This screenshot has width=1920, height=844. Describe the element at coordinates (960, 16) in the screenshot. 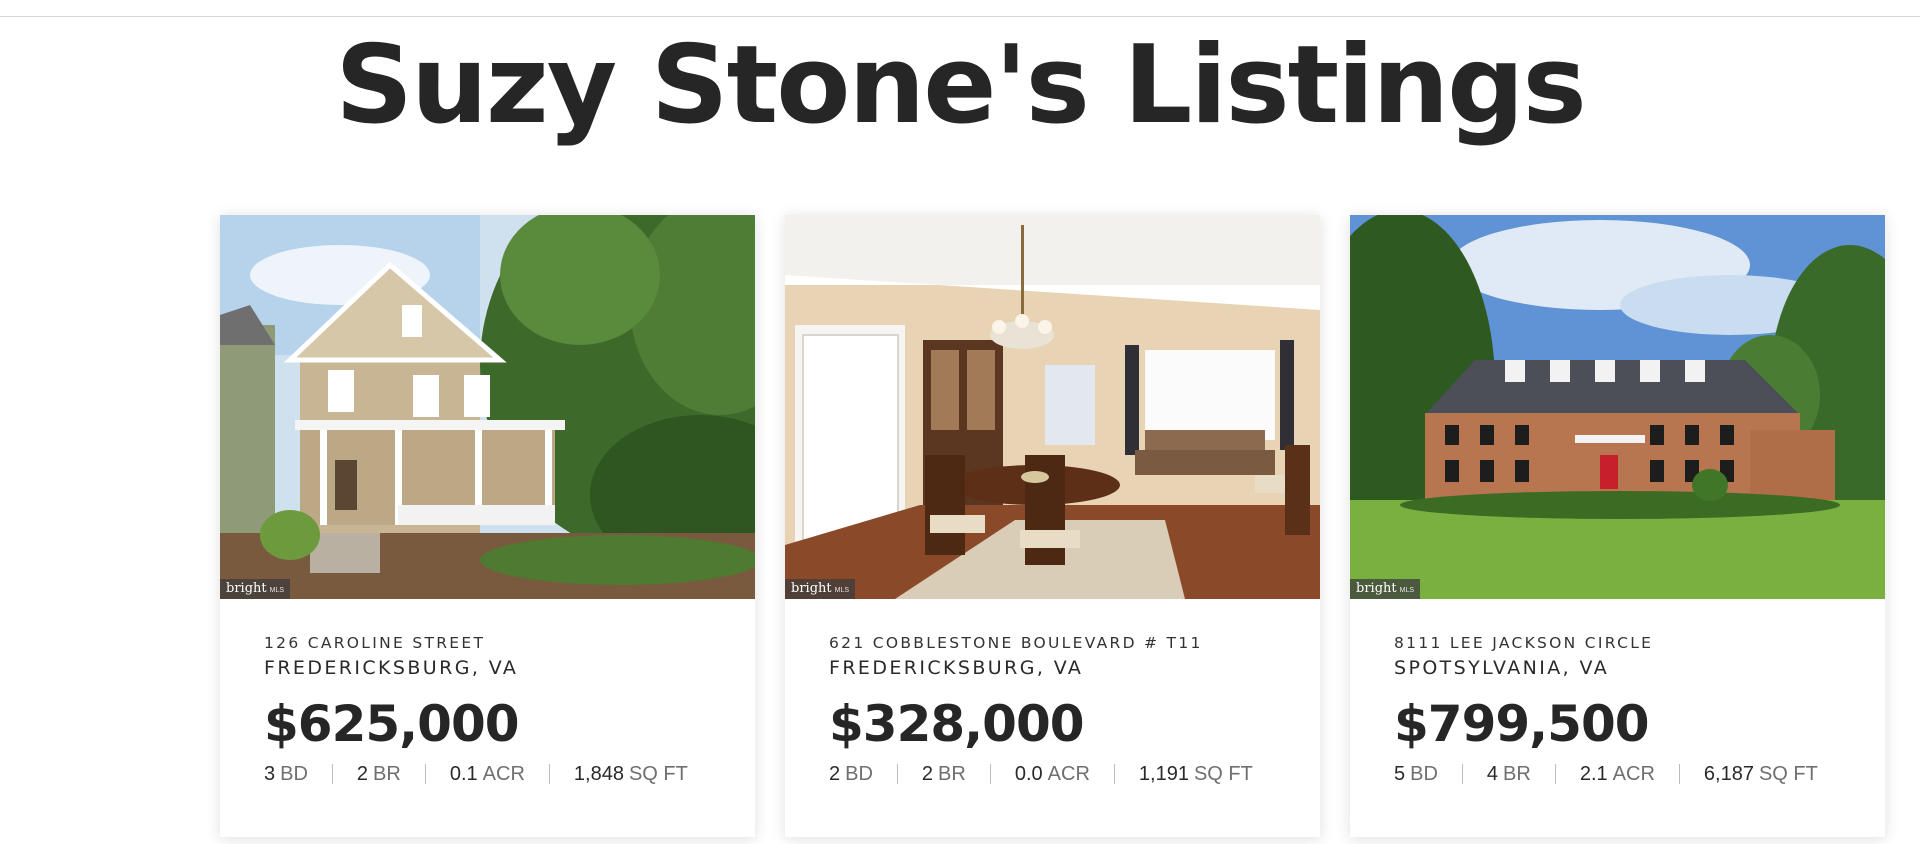

I see `top-divider` at that location.